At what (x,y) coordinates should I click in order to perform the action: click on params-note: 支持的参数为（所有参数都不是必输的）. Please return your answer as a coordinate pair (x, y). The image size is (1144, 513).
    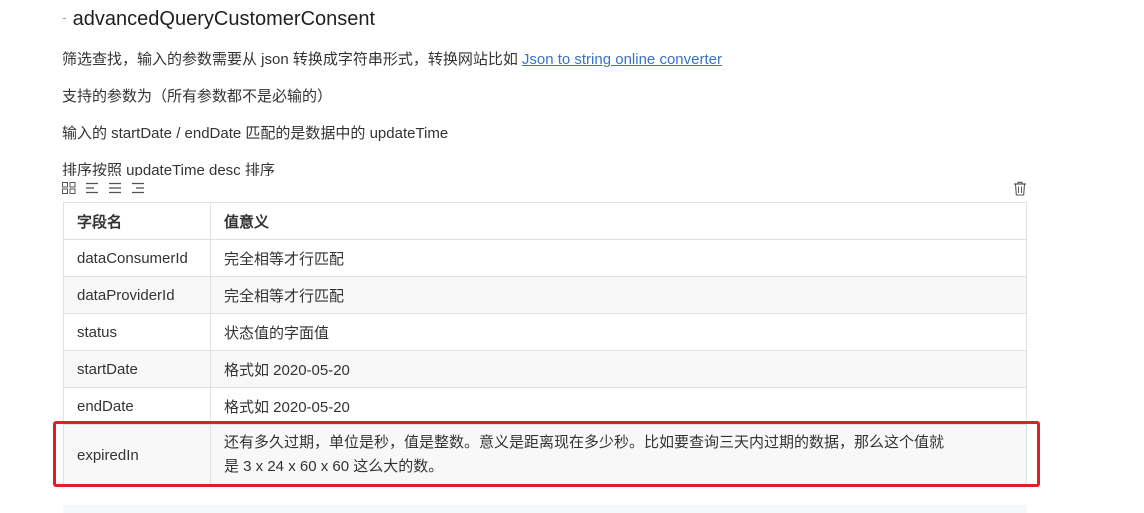
    Looking at the image, I should click on (197, 96).